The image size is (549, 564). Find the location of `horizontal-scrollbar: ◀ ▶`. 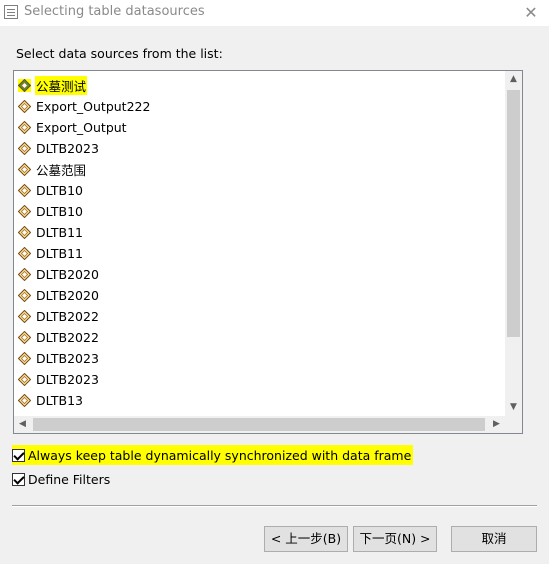

horizontal-scrollbar: ◀ ▶ is located at coordinates (259, 424).